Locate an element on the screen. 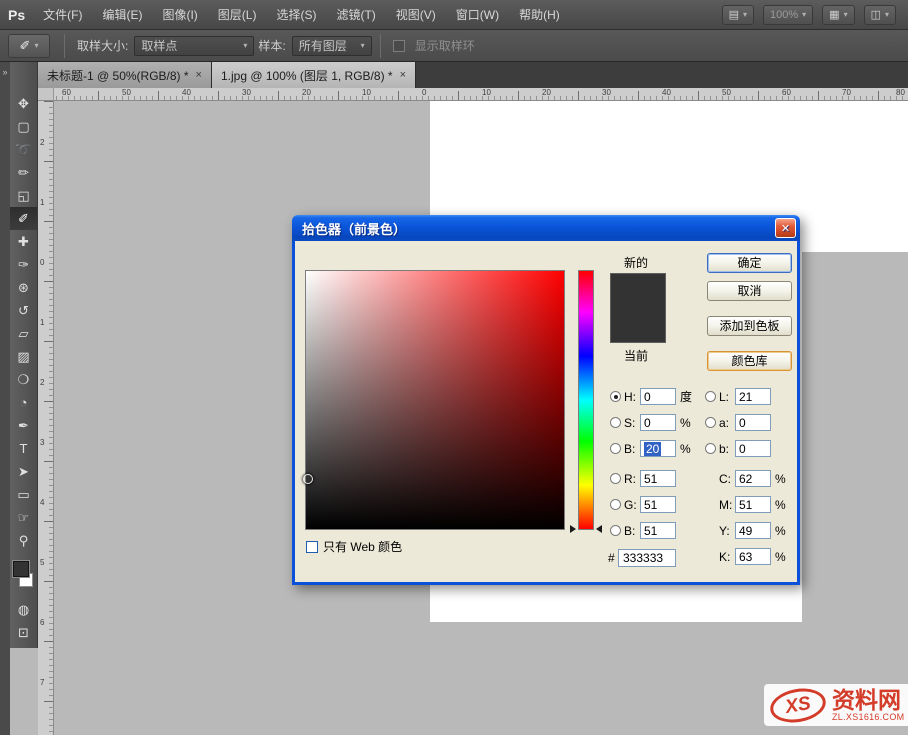  brightness-radio is located at coordinates (615, 448).